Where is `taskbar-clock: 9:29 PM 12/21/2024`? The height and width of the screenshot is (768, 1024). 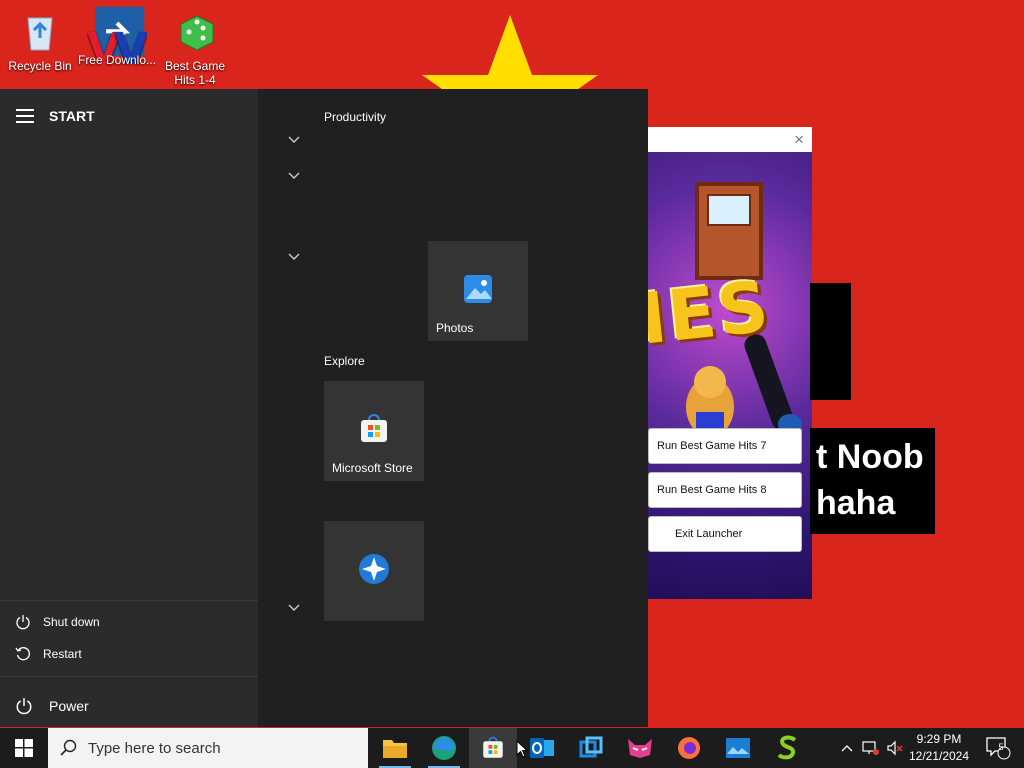 taskbar-clock: 9:29 PM 12/21/2024 is located at coordinates (939, 748).